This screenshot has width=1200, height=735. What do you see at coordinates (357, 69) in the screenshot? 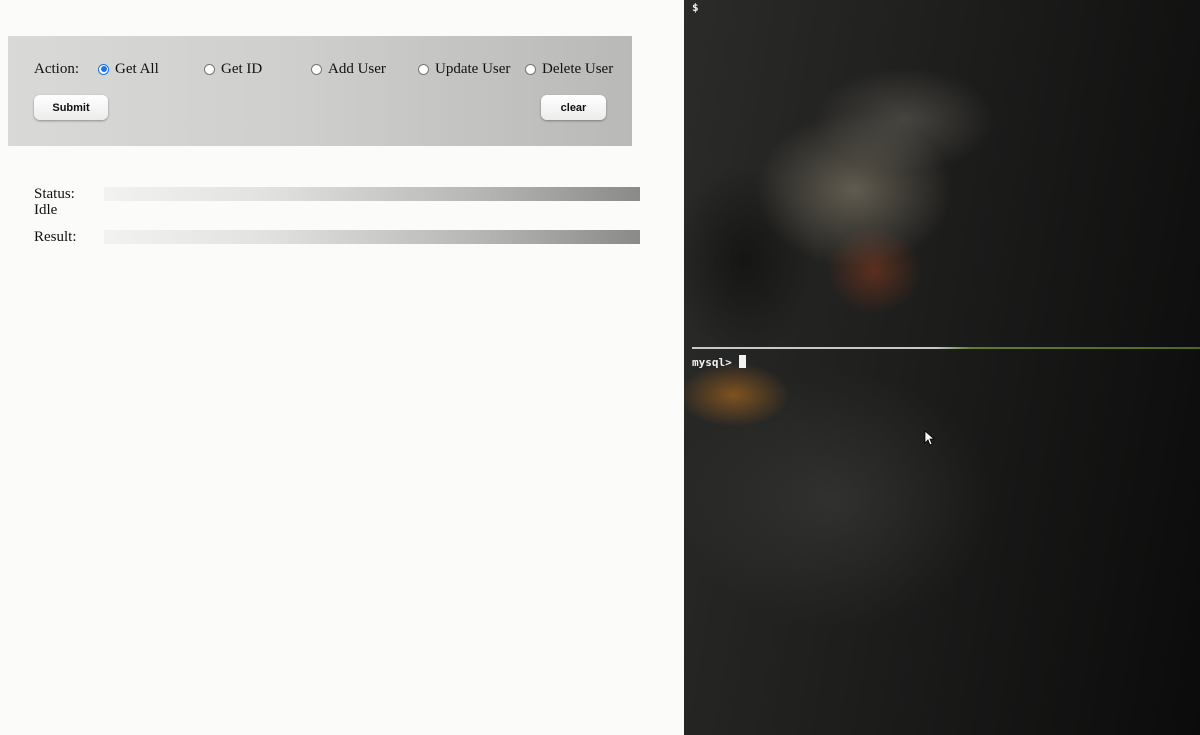
I see `radio-label-add-user: Add User` at bounding box center [357, 69].